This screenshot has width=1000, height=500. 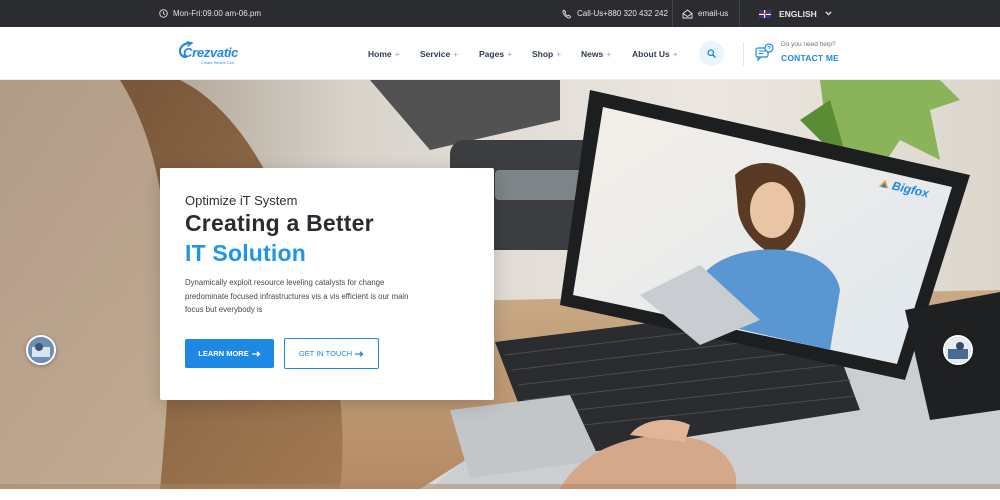 I want to click on nav-news-label: News, so click(x=592, y=53).